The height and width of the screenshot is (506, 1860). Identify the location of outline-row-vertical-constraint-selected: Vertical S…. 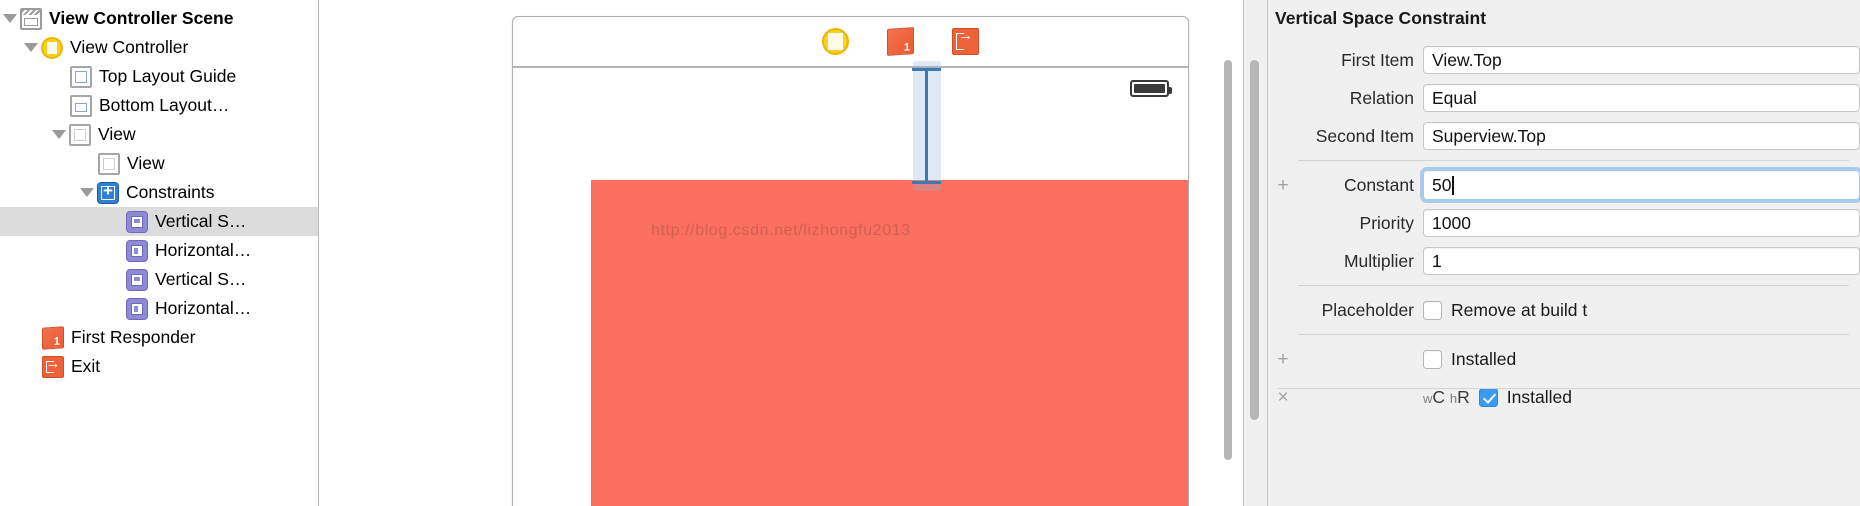
(159, 221).